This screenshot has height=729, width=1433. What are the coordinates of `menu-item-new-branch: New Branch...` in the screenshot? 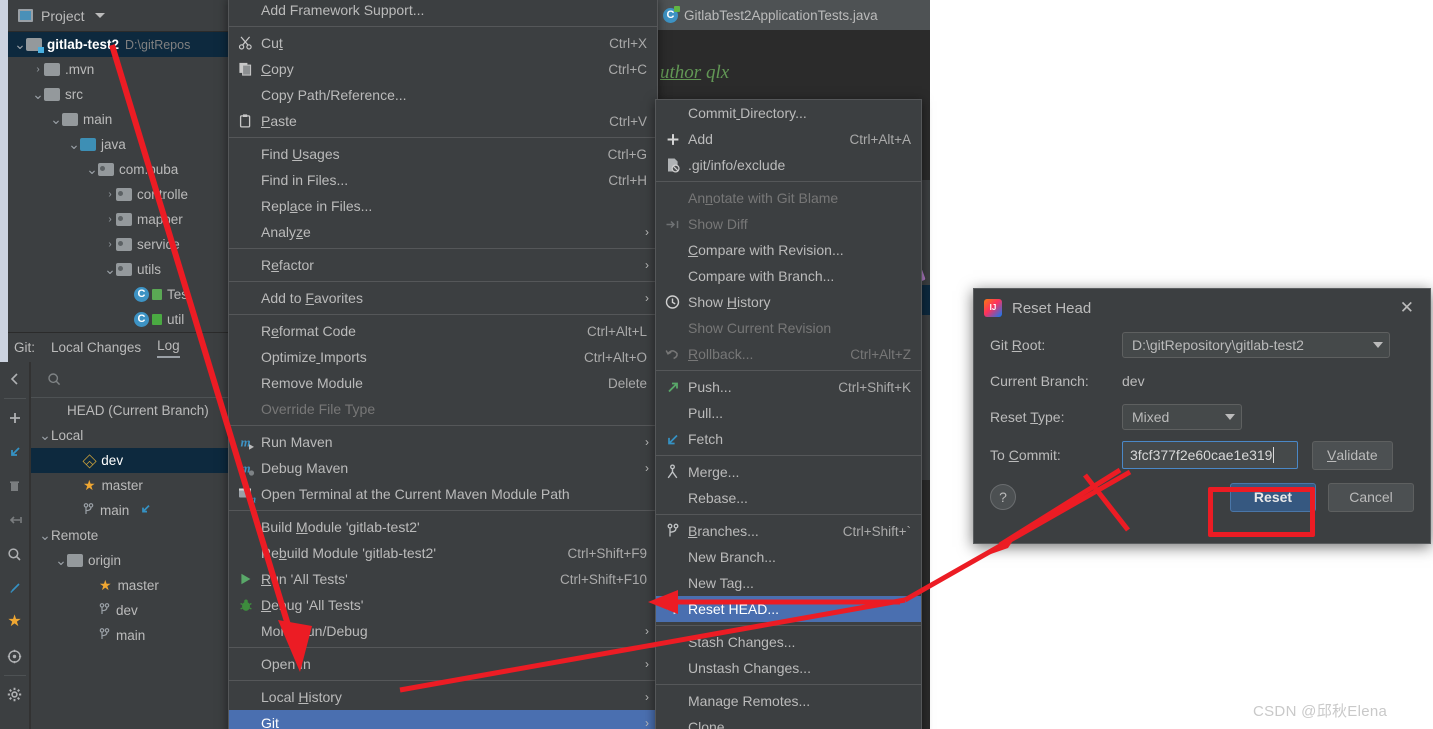 It's located at (788, 557).